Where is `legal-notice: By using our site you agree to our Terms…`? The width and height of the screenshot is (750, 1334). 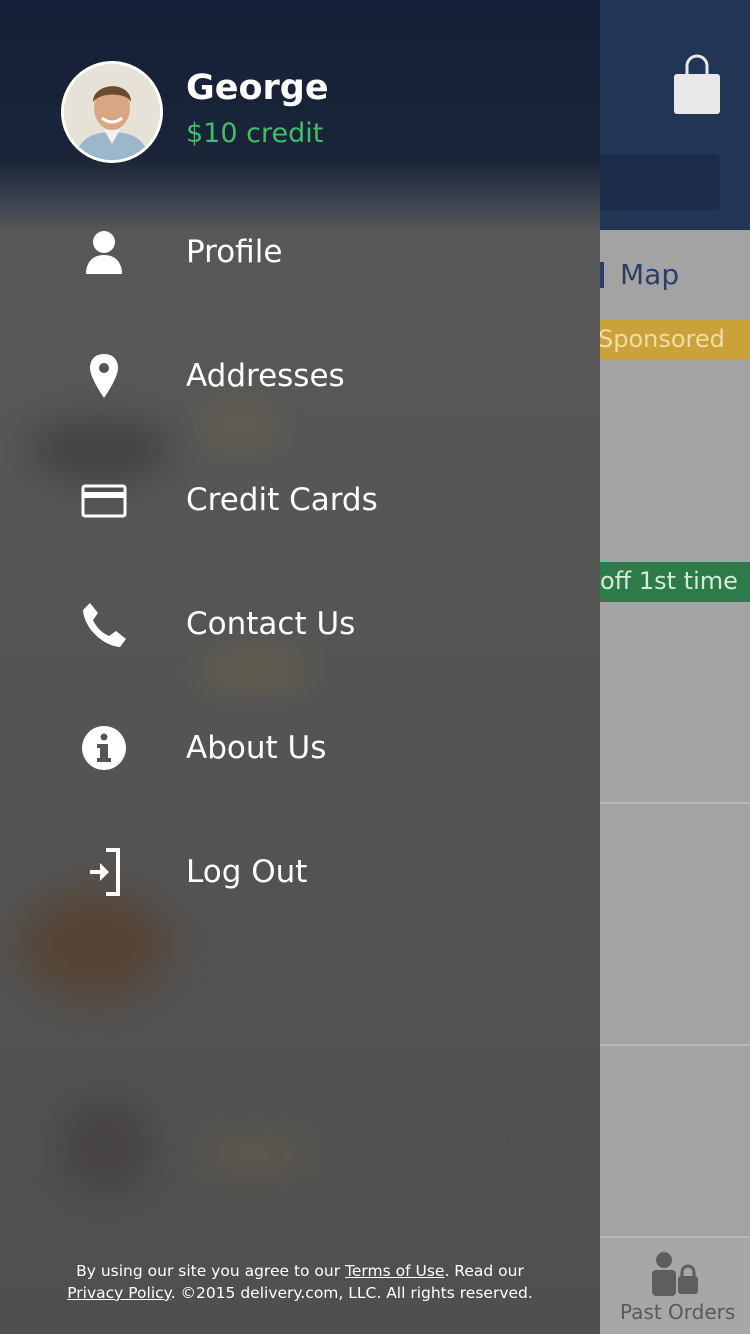 legal-notice: By using our site you agree to our Terms… is located at coordinates (300, 1282).